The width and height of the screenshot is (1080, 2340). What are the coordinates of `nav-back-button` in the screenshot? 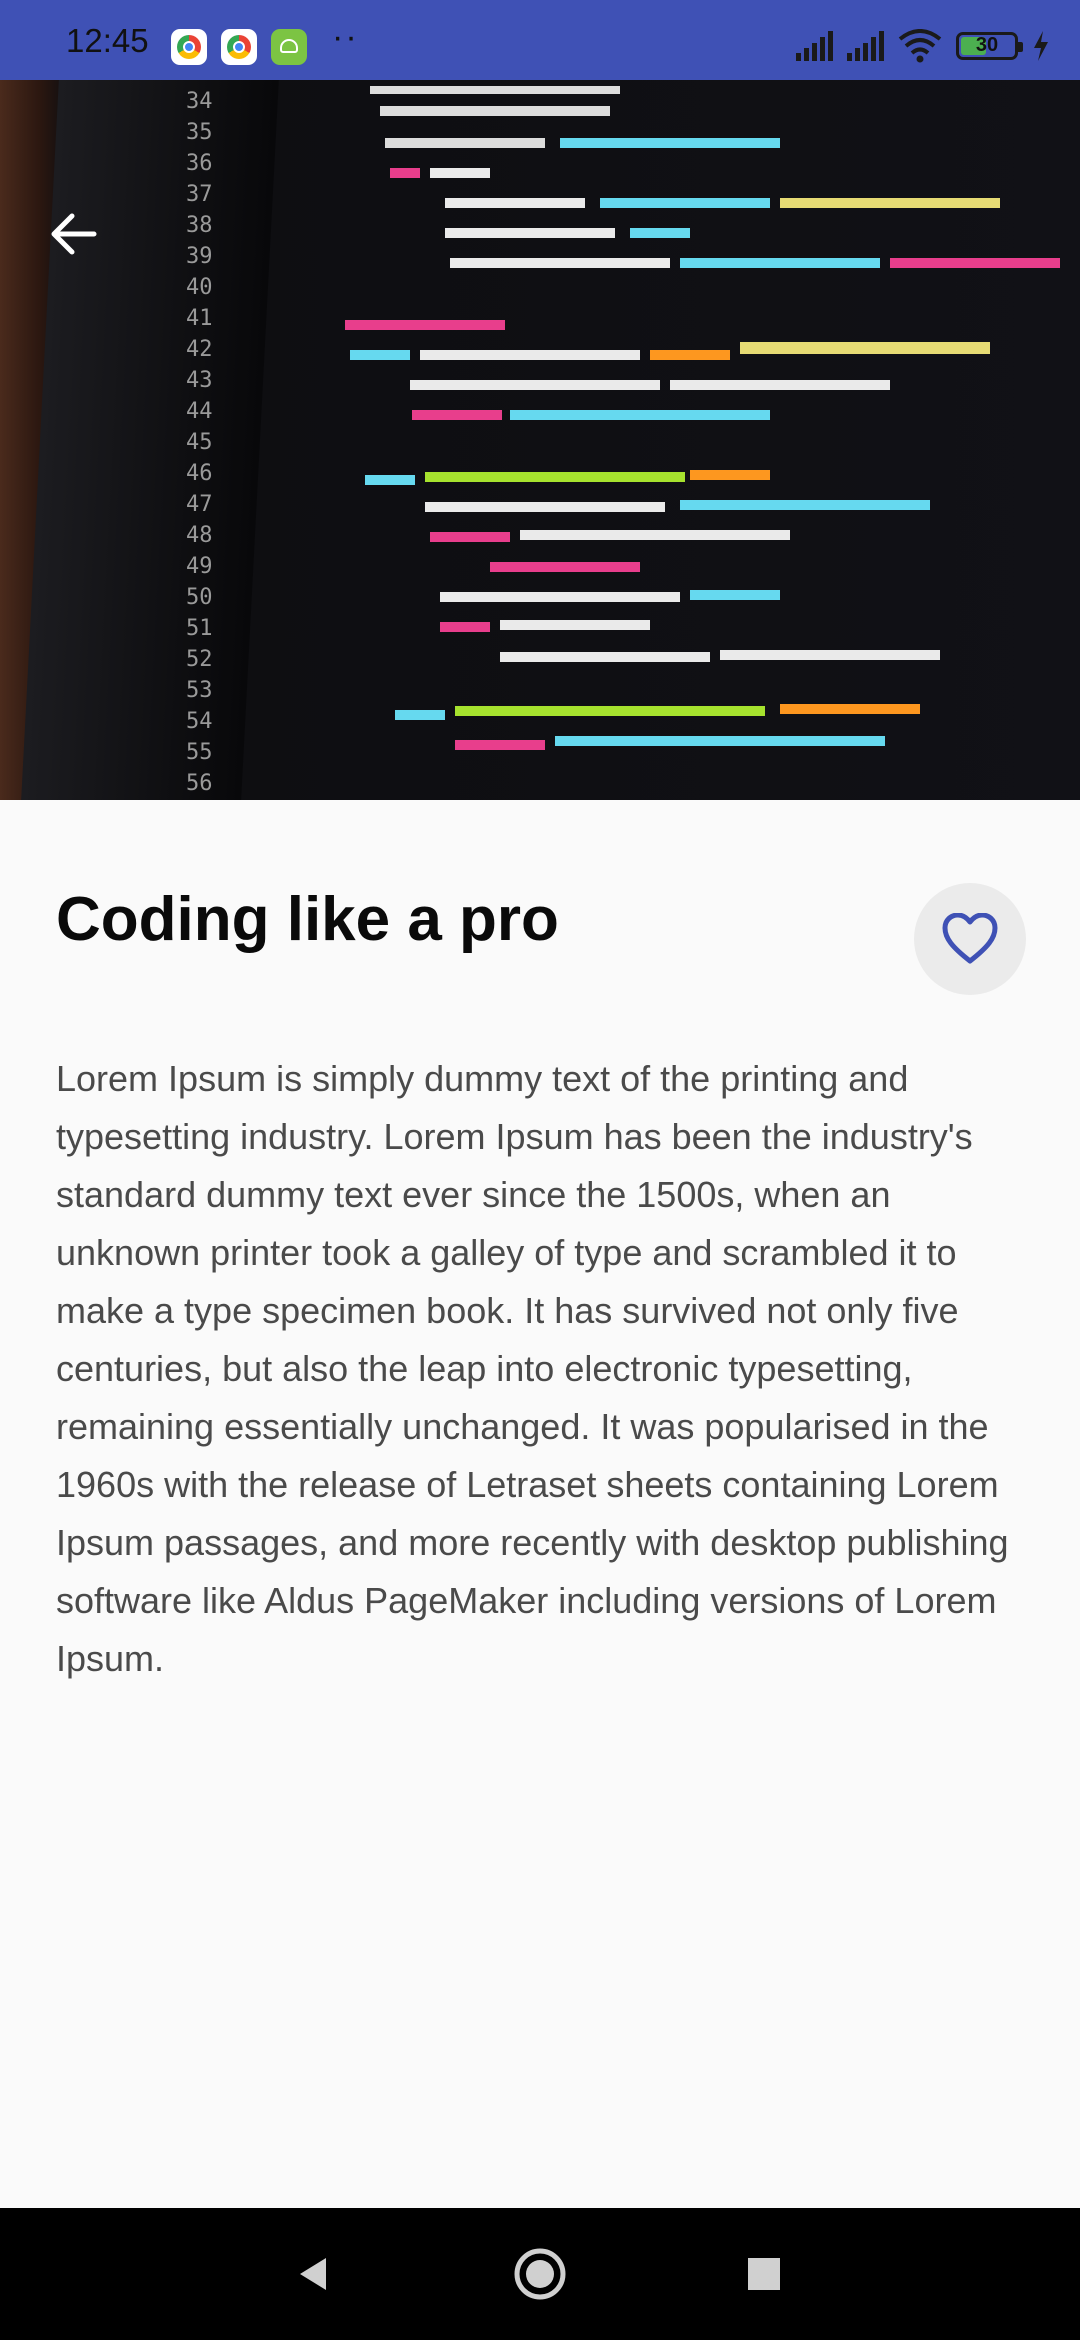 It's located at (314, 2274).